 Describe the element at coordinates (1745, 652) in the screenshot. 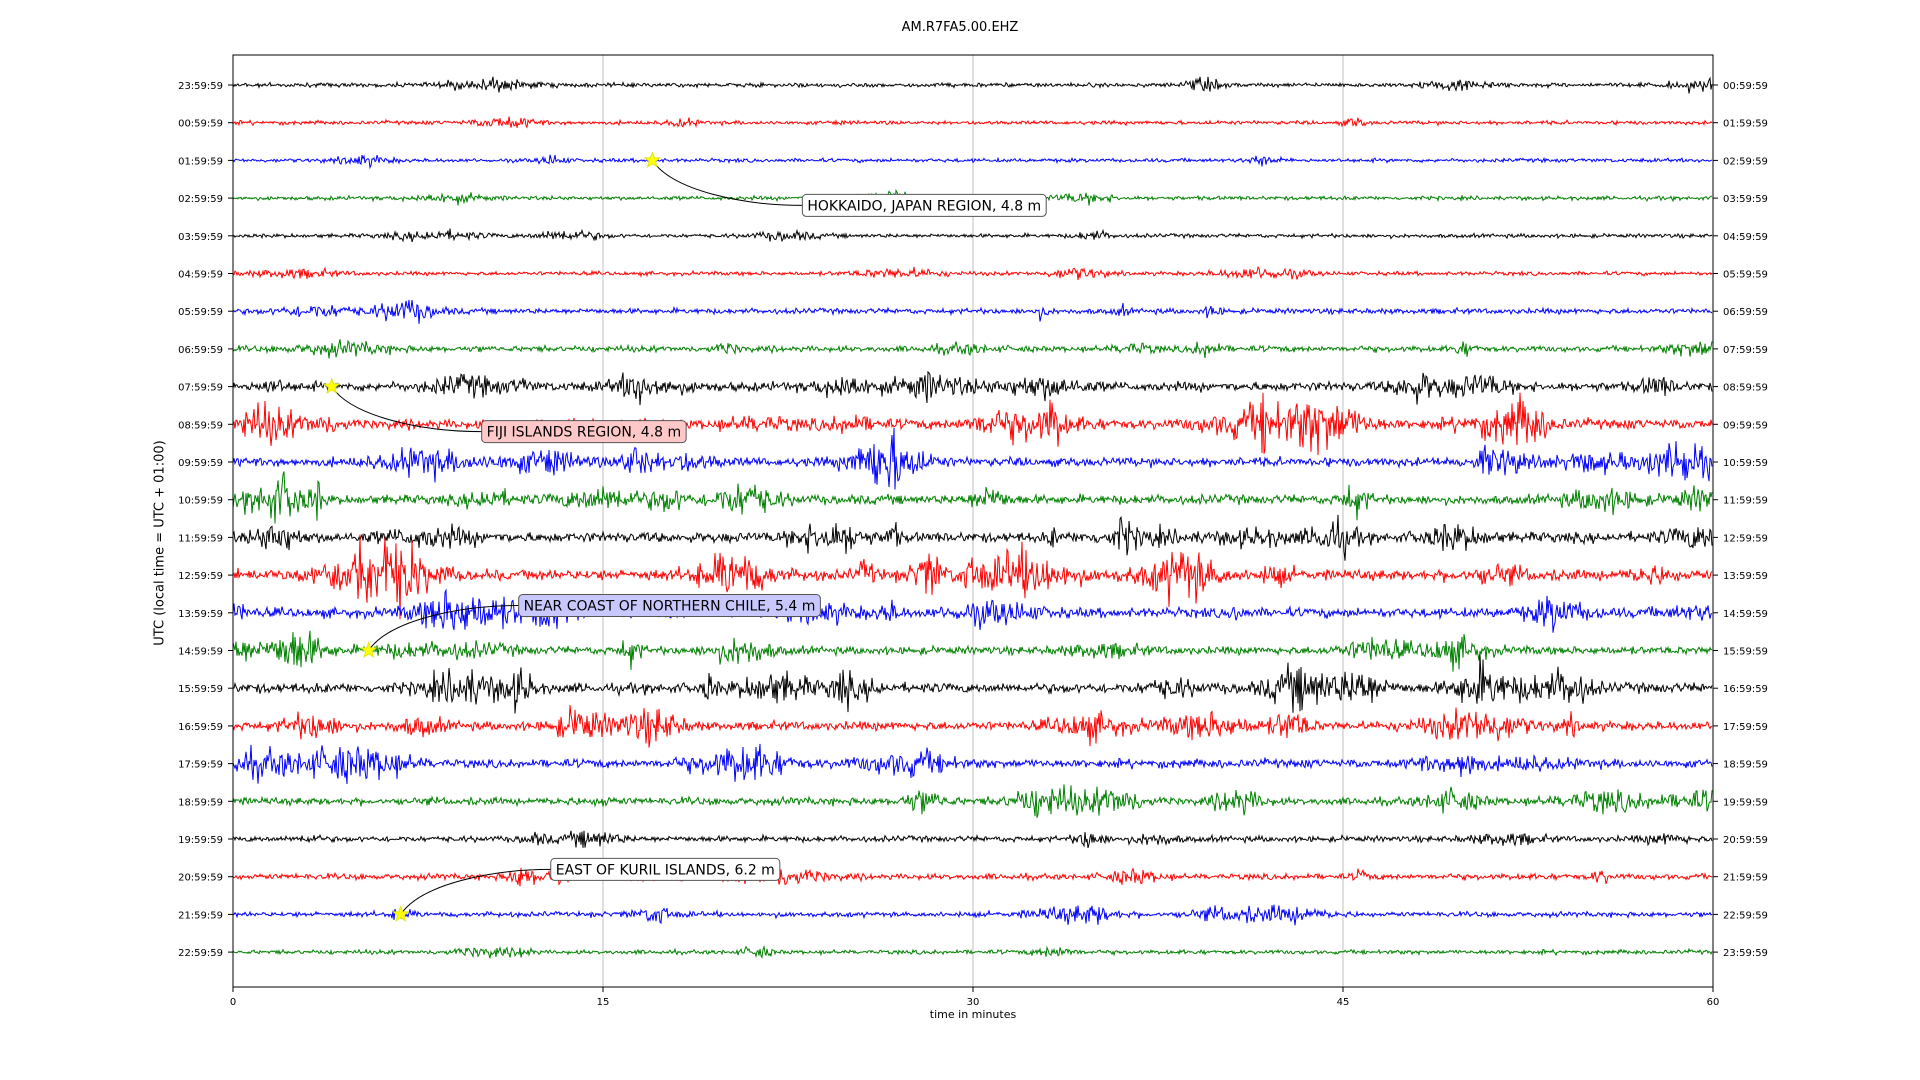

I see `time-label-right: 15:59:59` at that location.